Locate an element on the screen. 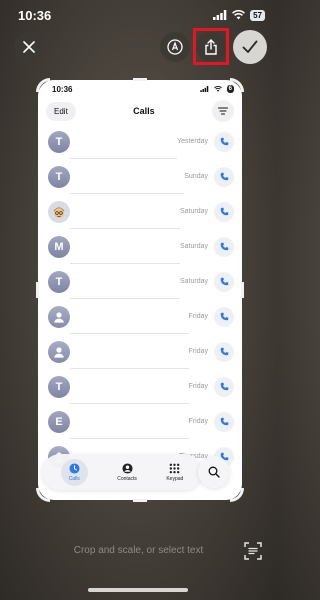  avatar: M is located at coordinates (59, 246).